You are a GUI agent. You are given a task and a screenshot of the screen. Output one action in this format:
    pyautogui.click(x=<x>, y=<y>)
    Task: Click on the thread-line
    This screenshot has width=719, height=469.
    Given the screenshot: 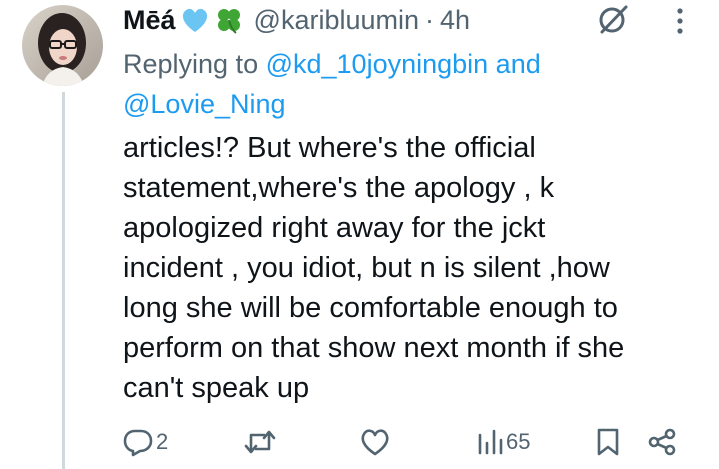 What is the action you would take?
    pyautogui.click(x=63, y=280)
    